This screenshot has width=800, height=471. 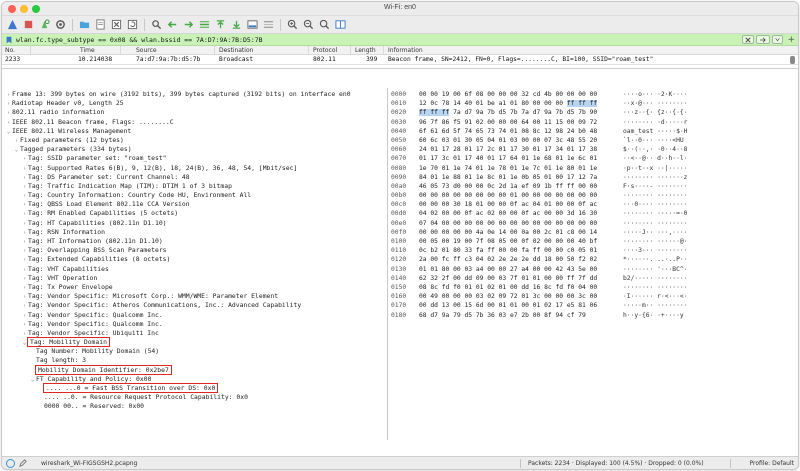 I want to click on hex-ascii: ········ ·····=·0, so click(x=655, y=213).